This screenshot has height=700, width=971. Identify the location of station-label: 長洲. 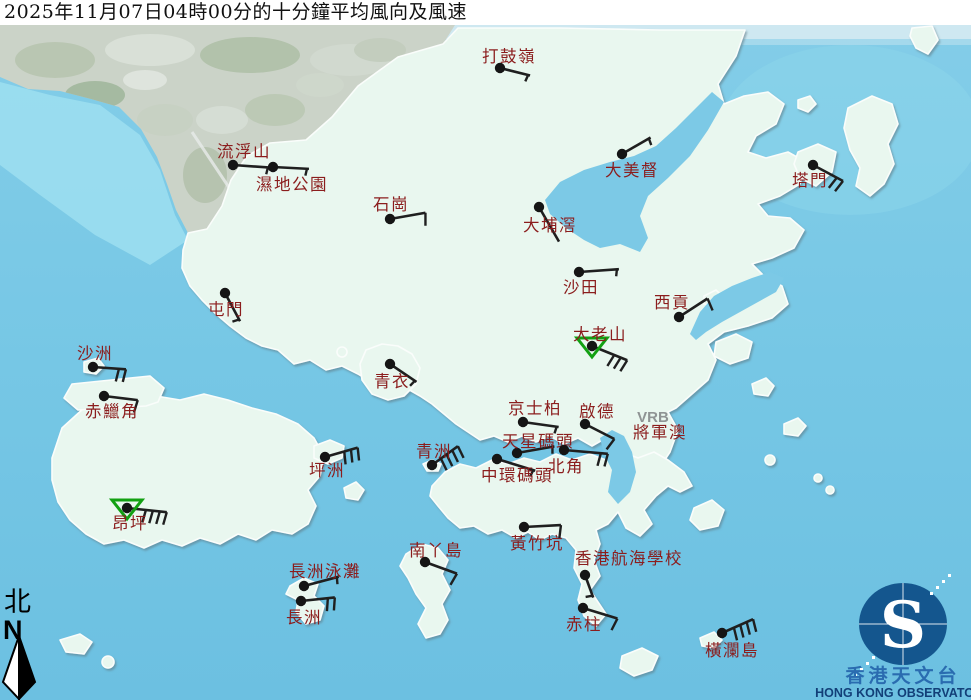
(304, 617).